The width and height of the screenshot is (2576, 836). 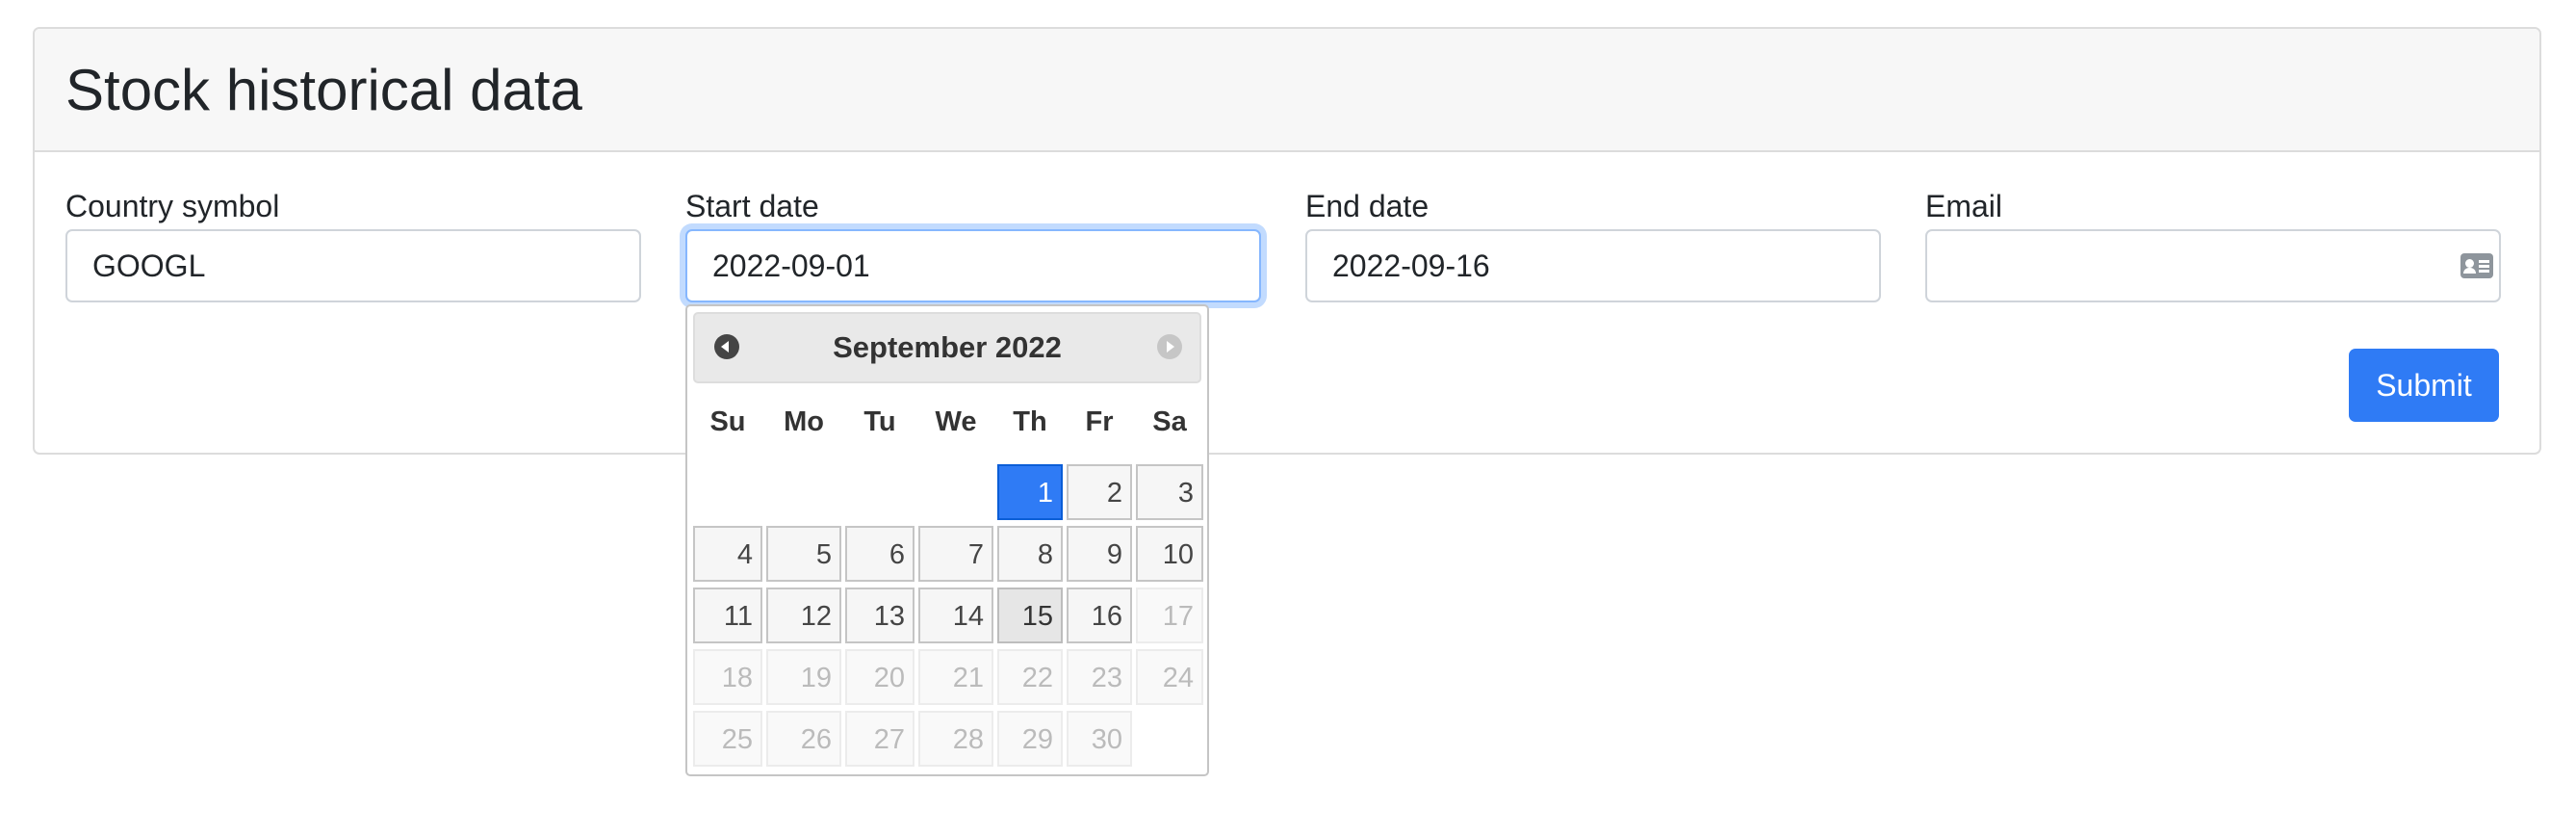 I want to click on calendar-day-9: 9, so click(x=1100, y=554).